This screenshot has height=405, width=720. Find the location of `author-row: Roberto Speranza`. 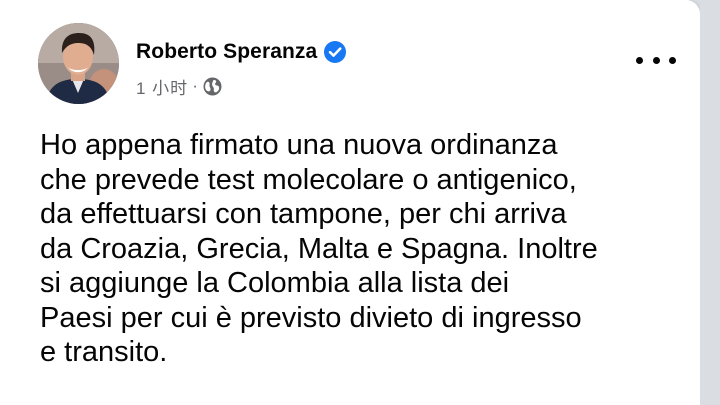

author-row: Roberto Speranza is located at coordinates (241, 52).